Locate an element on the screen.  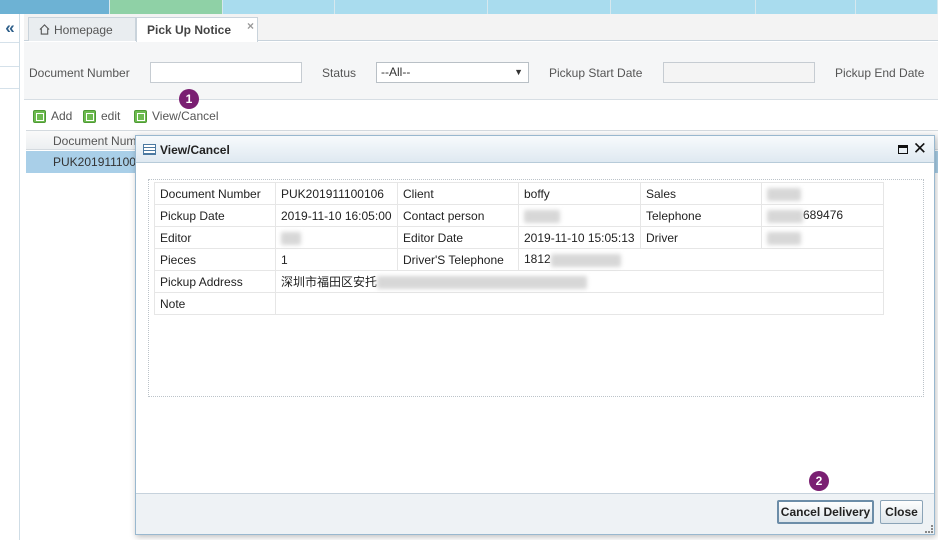
detail-row: Note is located at coordinates (519, 303).